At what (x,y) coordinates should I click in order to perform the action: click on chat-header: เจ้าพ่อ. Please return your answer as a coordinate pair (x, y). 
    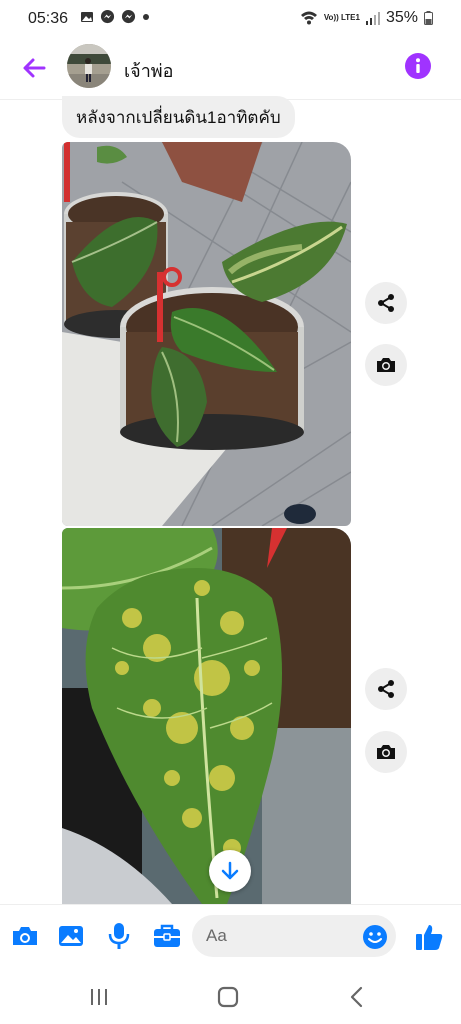
    Looking at the image, I should click on (230, 69).